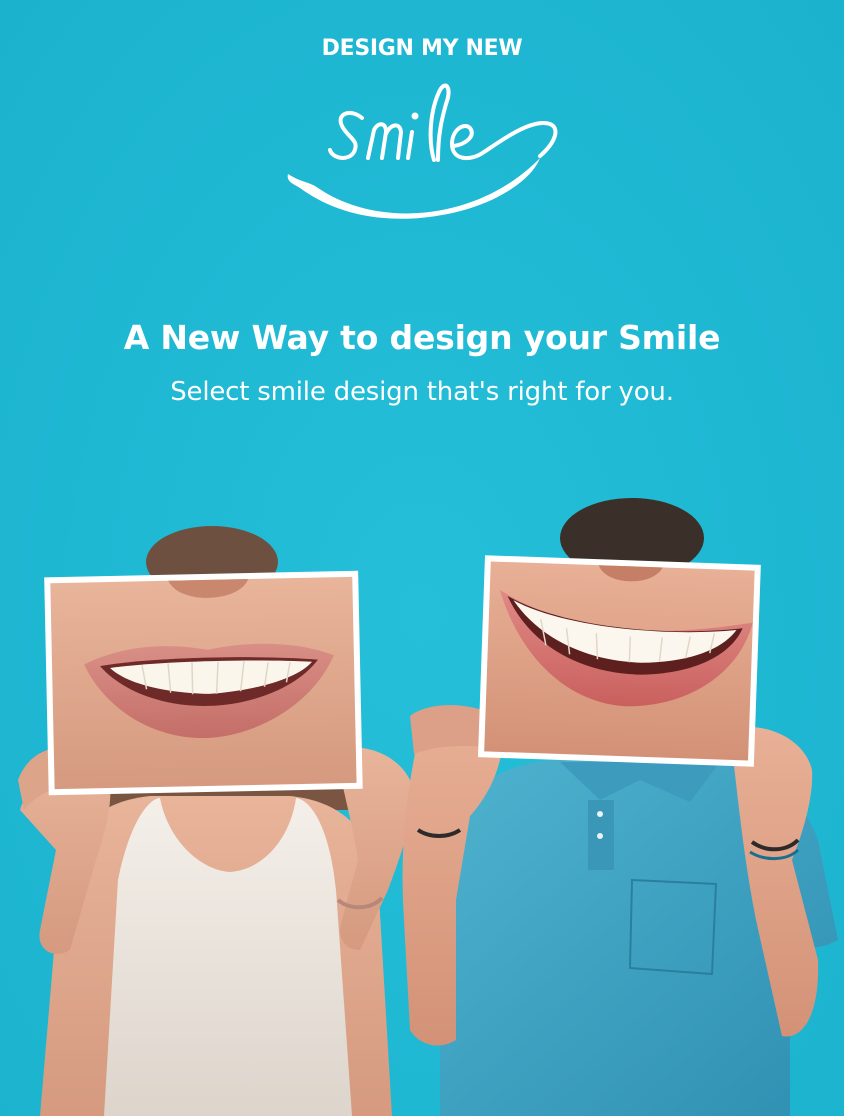 The image size is (844, 1116). What do you see at coordinates (422, 337) in the screenshot?
I see `hero-headline: A New Way to design your Smile` at bounding box center [422, 337].